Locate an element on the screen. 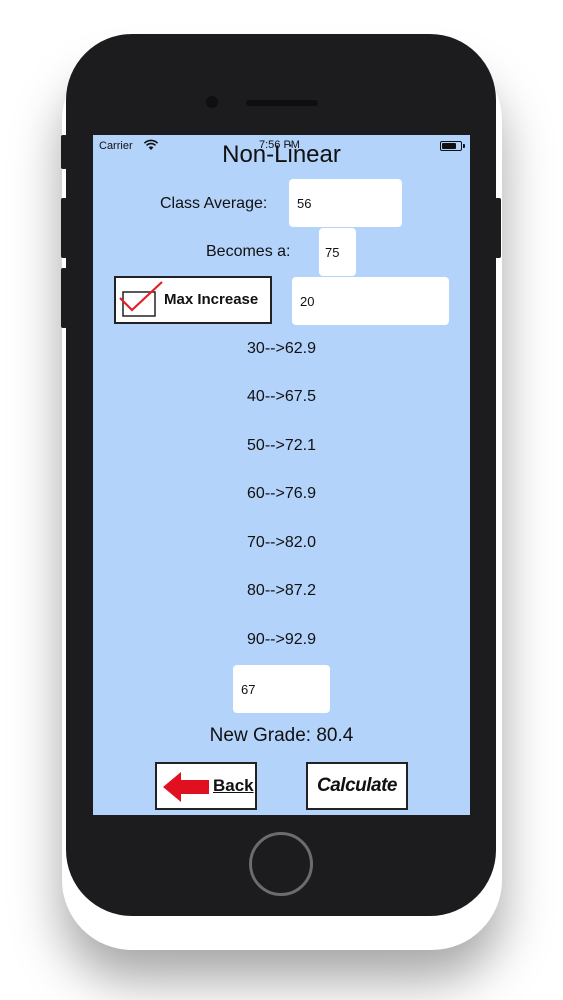 The height and width of the screenshot is (1000, 563). earpiece-speaker is located at coordinates (282, 103).